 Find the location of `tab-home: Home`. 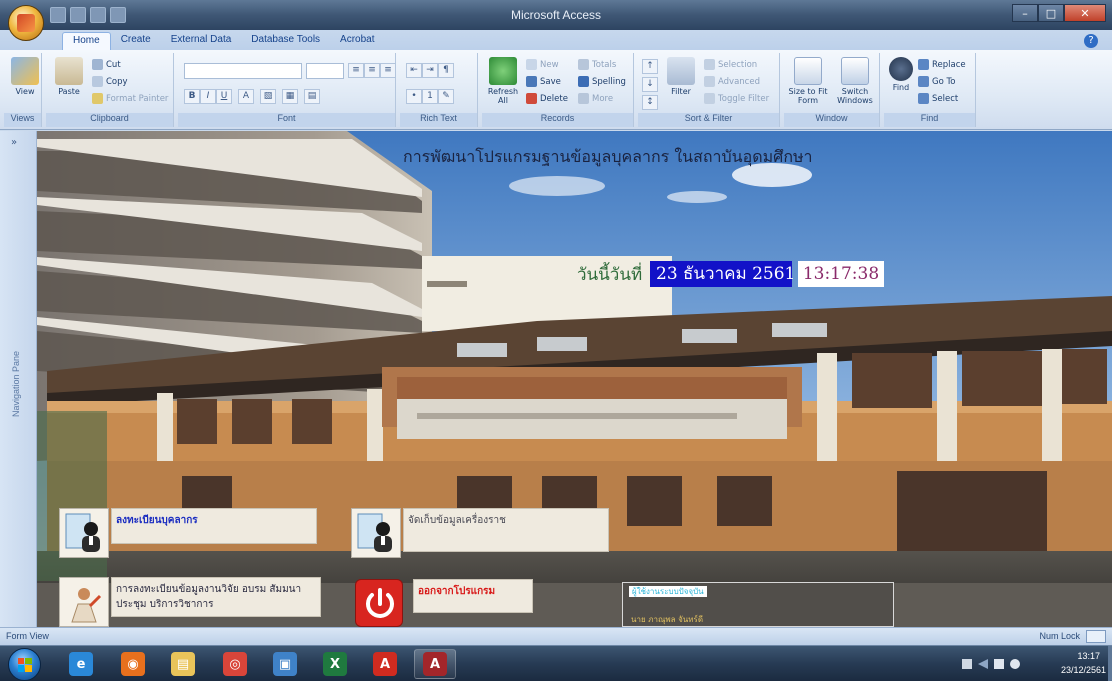

tab-home: Home is located at coordinates (86, 41).